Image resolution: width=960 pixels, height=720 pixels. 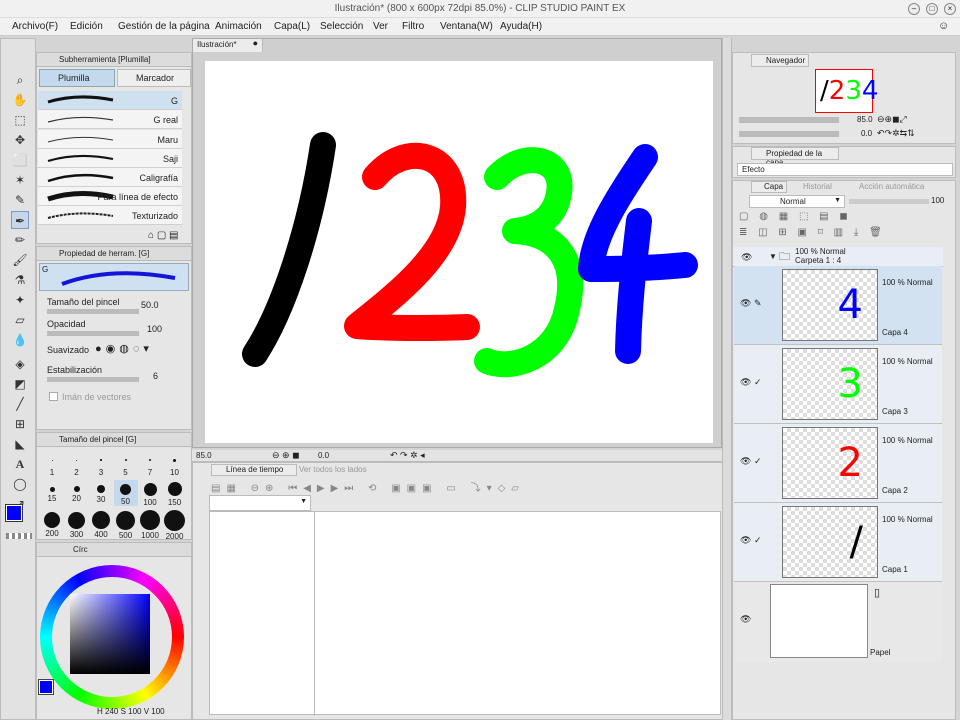 I want to click on menu-ayuda: Ayuda(H), so click(x=521, y=26).